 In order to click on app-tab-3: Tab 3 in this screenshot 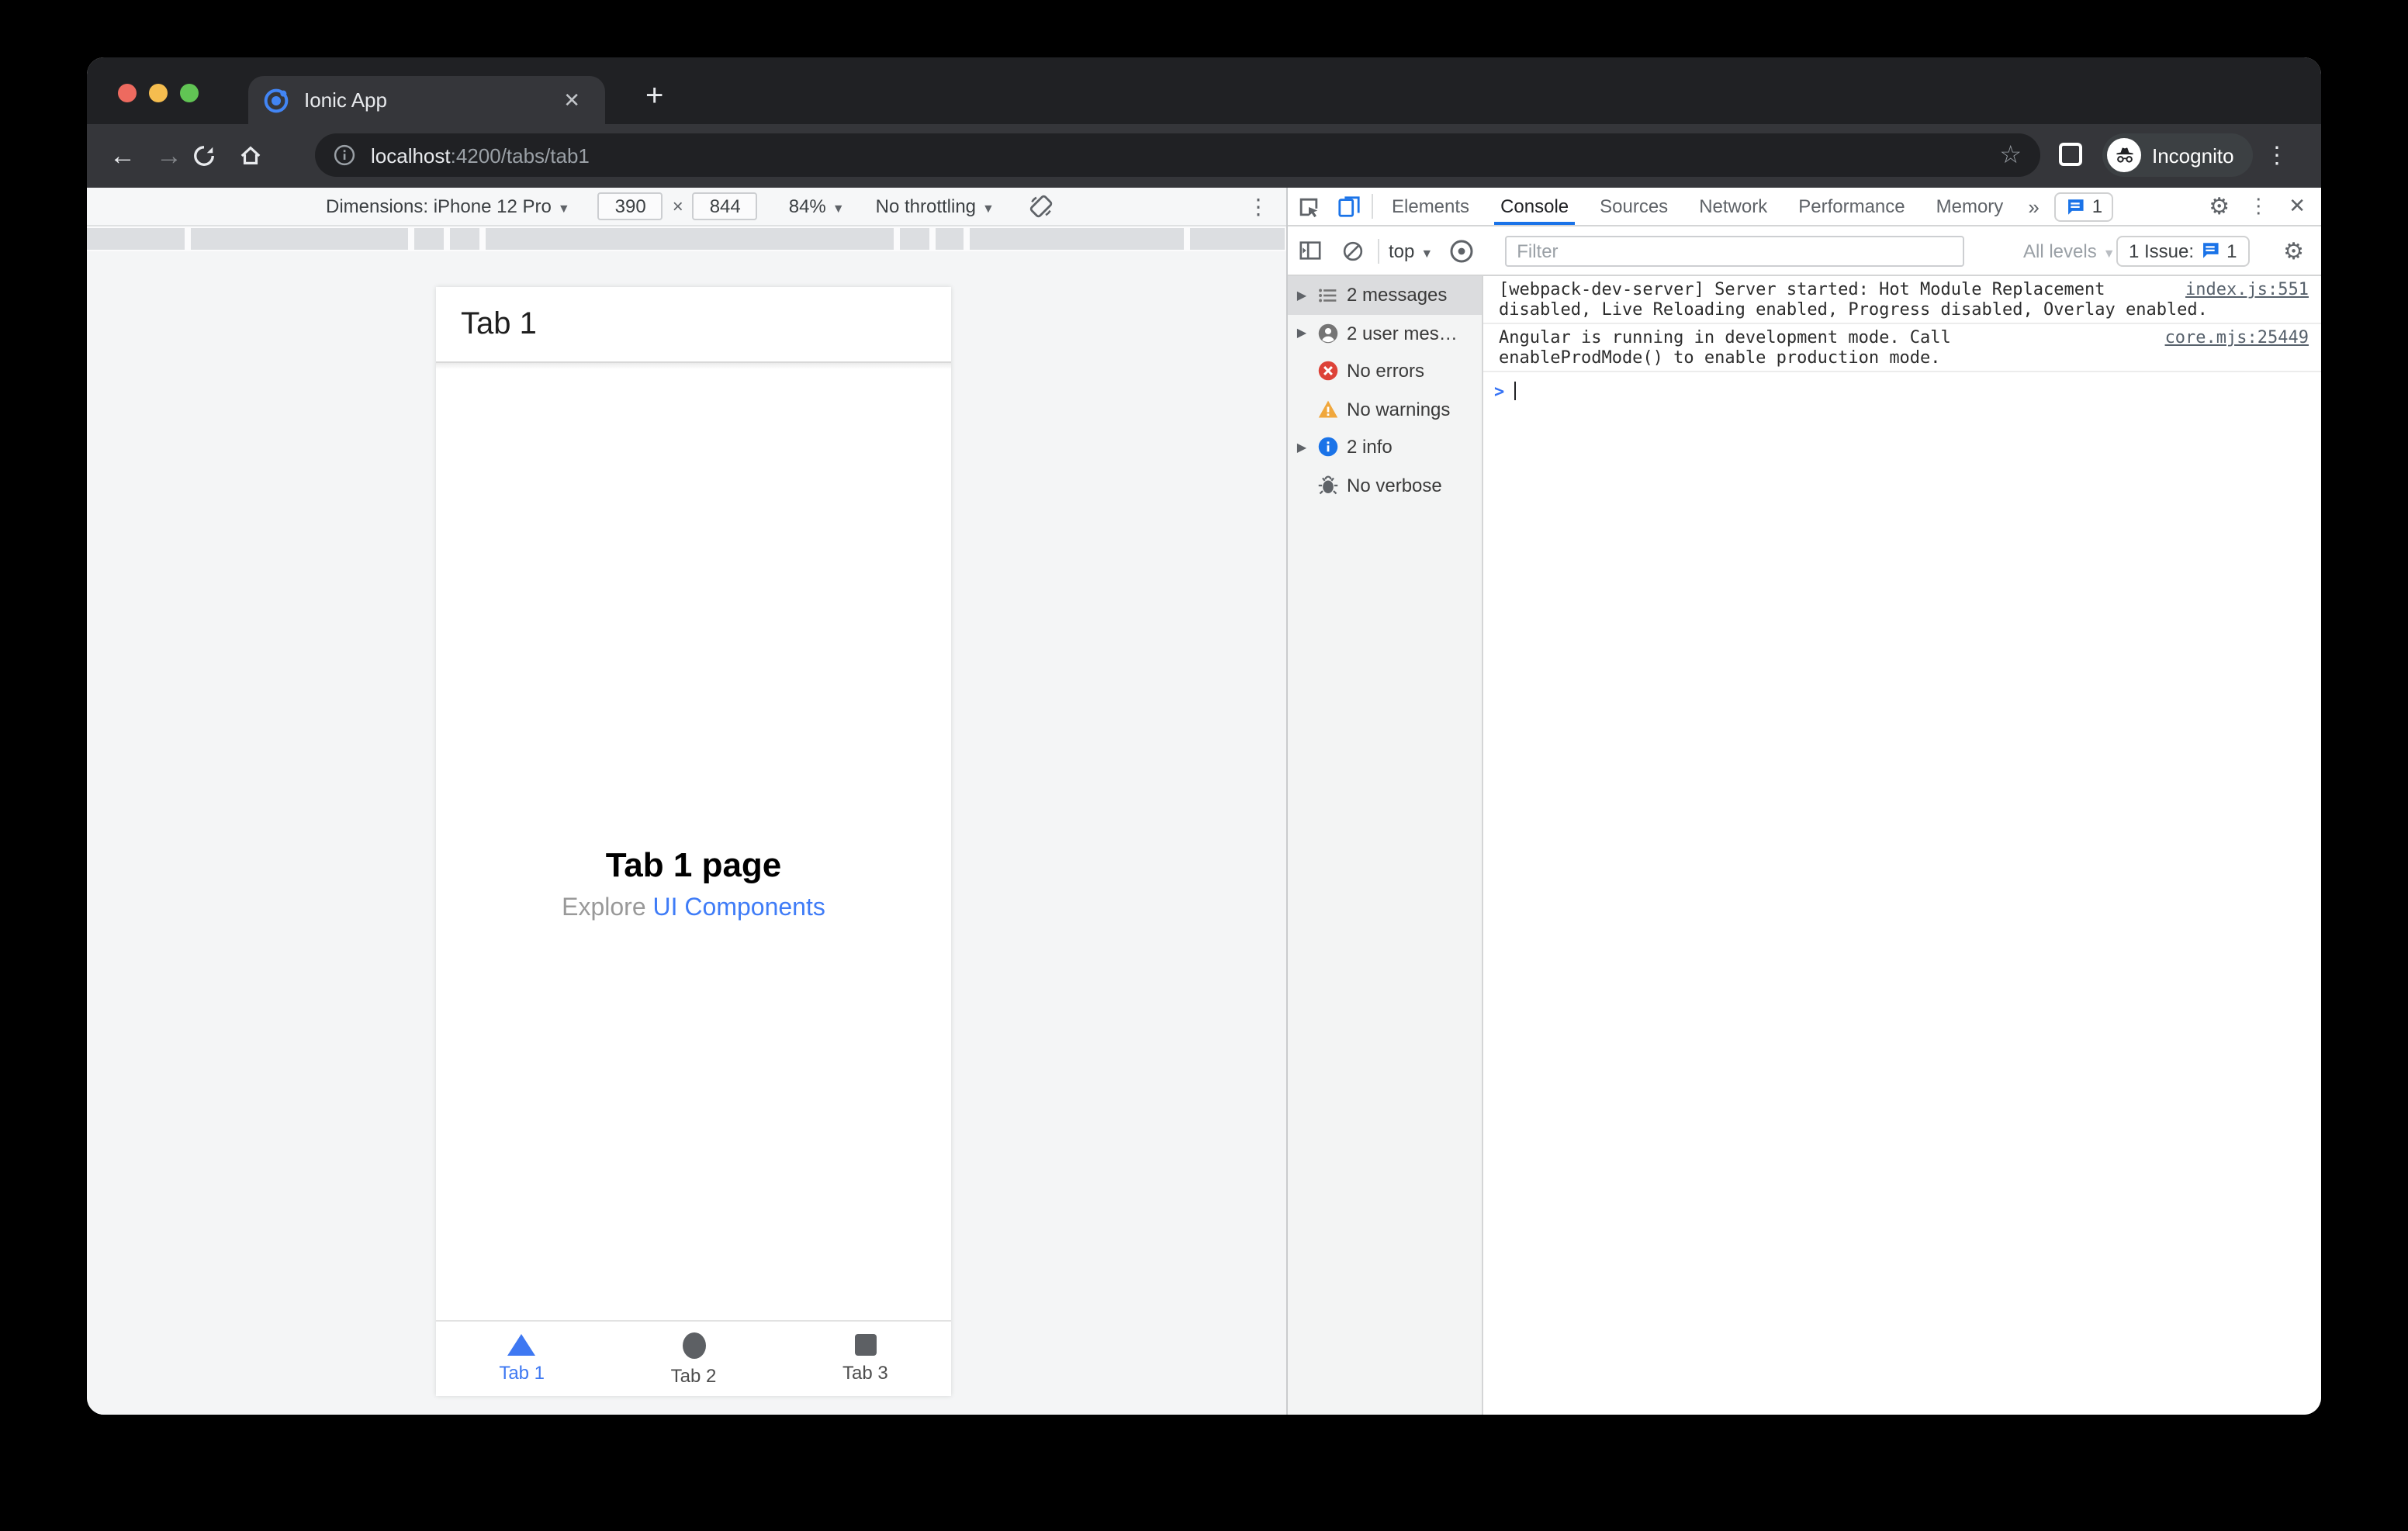, I will do `click(866, 1359)`.